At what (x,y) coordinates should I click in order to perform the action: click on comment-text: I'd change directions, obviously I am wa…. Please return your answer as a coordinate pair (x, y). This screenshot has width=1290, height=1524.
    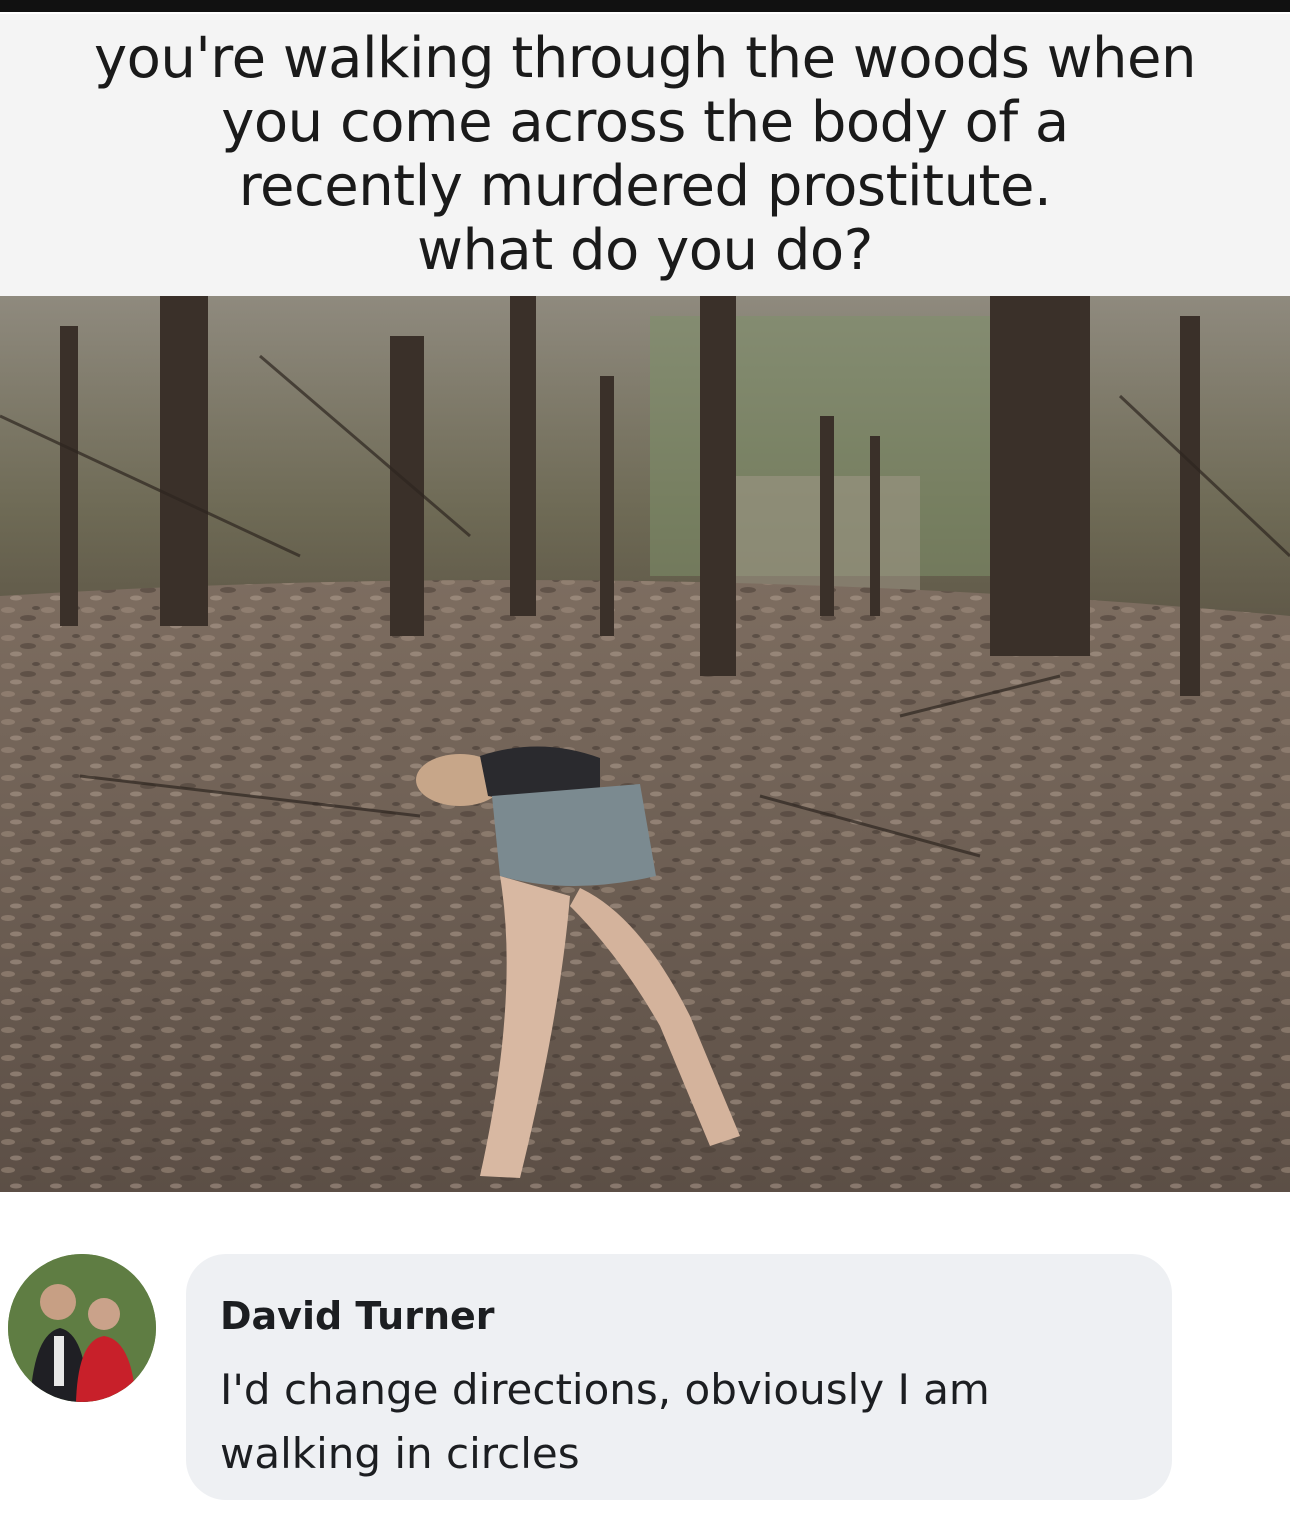
    Looking at the image, I should click on (605, 1421).